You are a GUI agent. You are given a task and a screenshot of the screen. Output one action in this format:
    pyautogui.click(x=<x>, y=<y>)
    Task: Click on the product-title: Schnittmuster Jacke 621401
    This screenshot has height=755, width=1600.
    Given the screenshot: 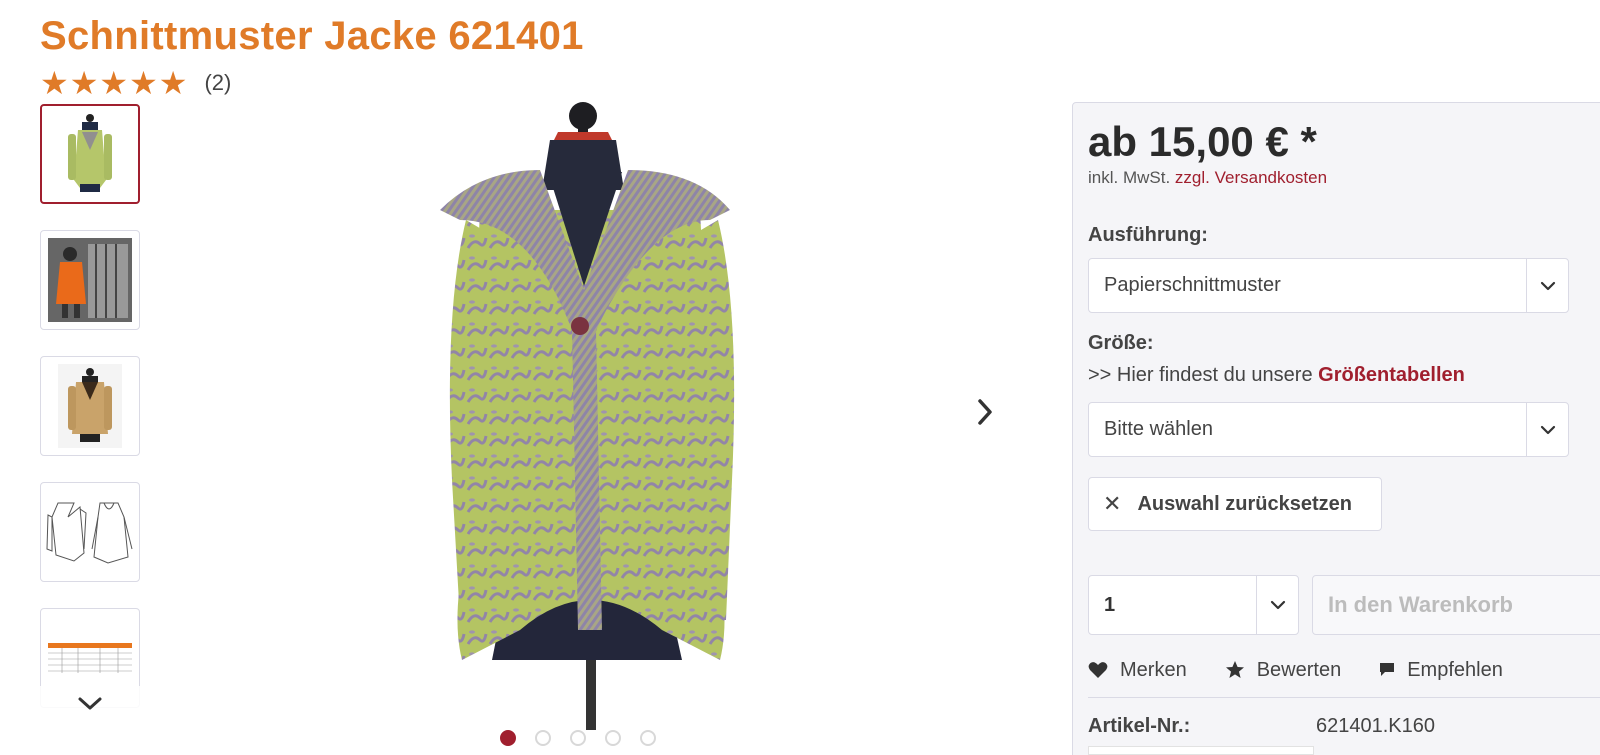 What is the action you would take?
    pyautogui.click(x=312, y=36)
    